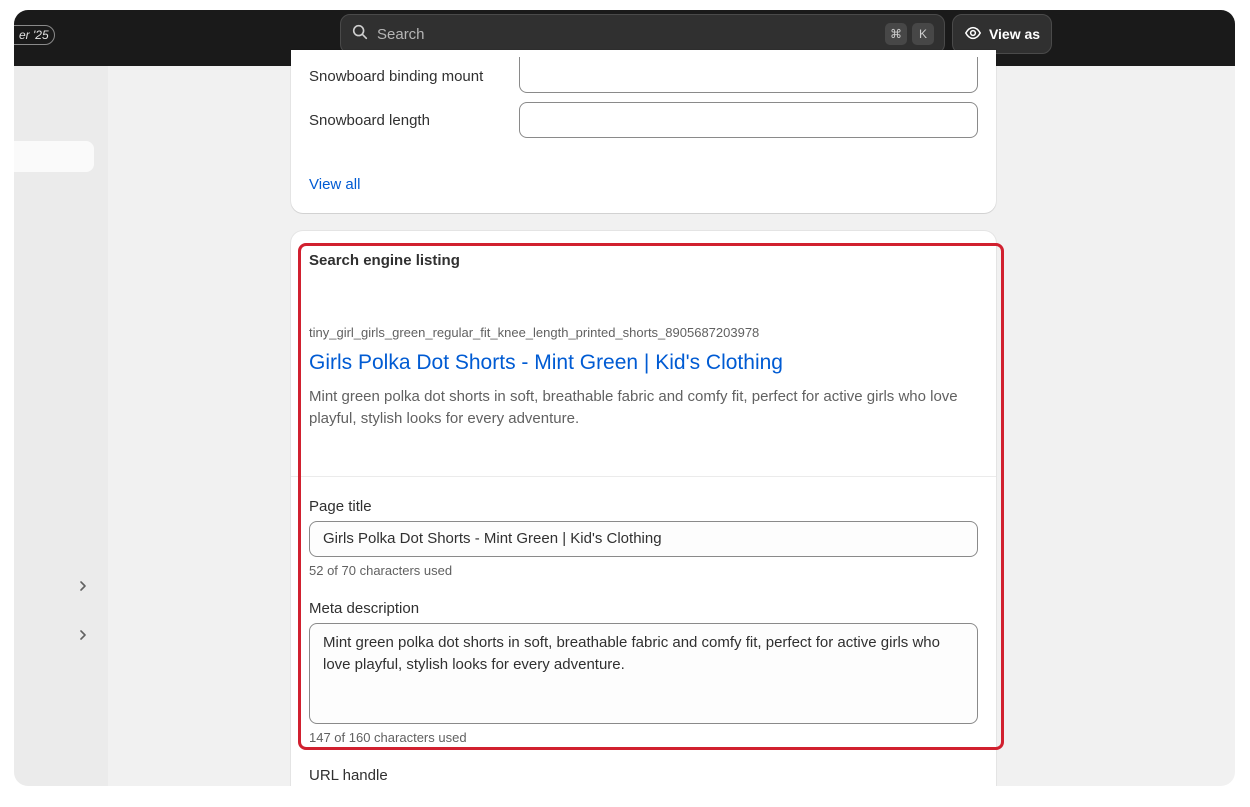  Describe the element at coordinates (973, 34) in the screenshot. I see `eye-icon` at that location.